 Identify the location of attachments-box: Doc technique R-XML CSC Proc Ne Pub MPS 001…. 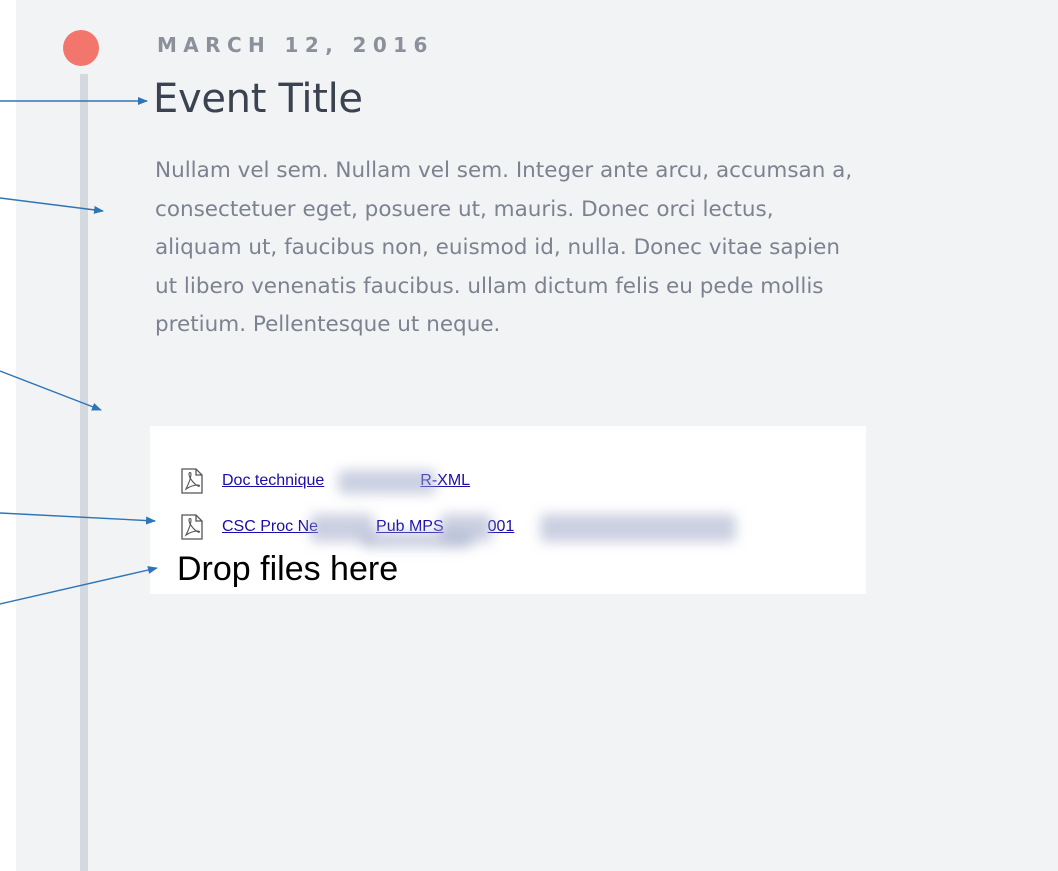
(508, 510).